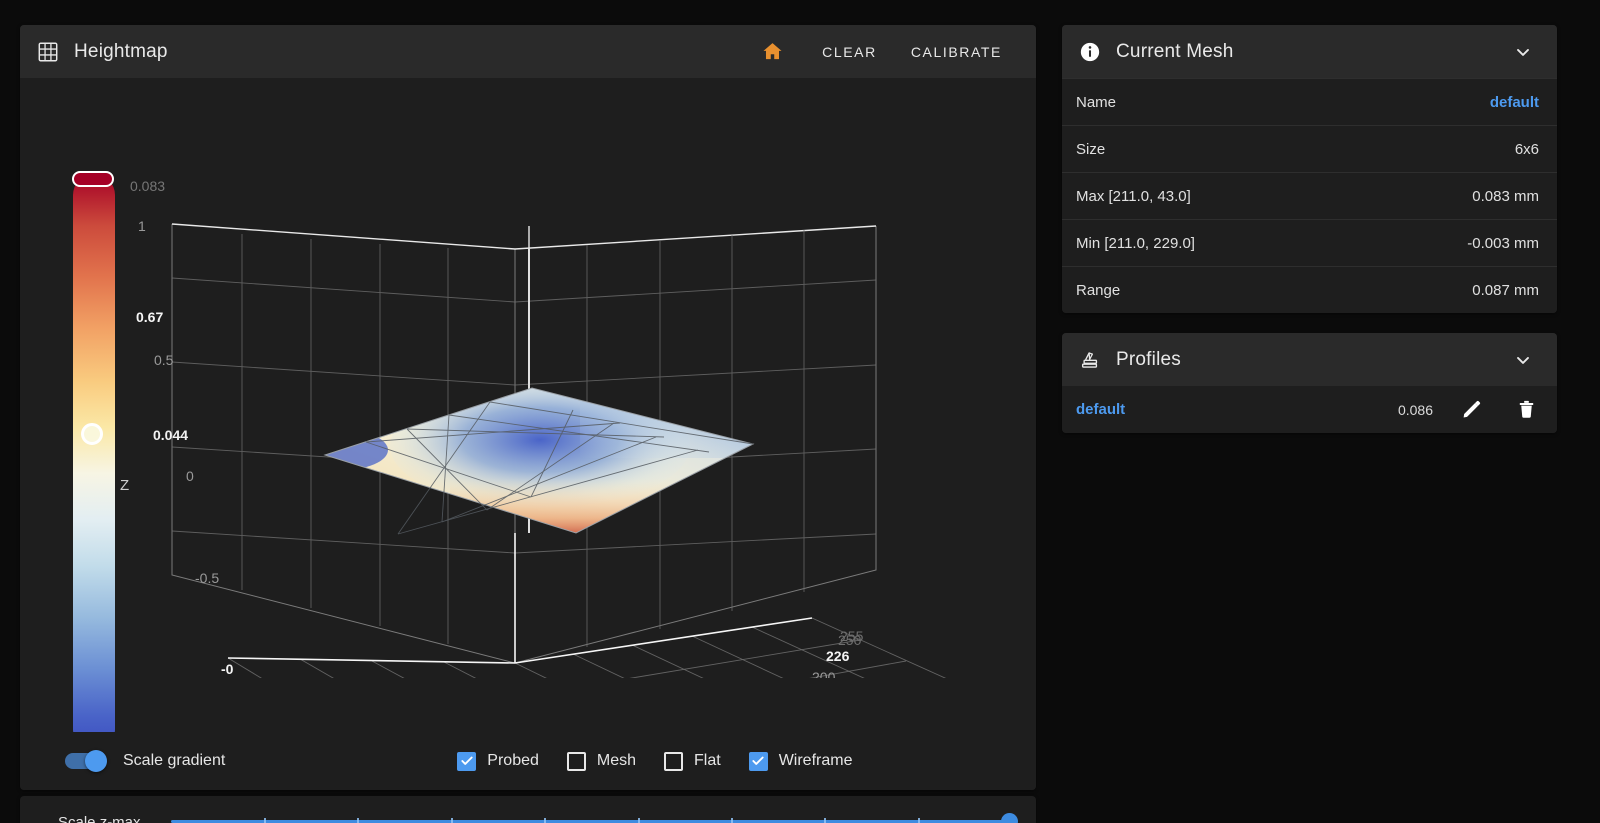  Describe the element at coordinates (96, 761) in the screenshot. I see `toggle-knob` at that location.